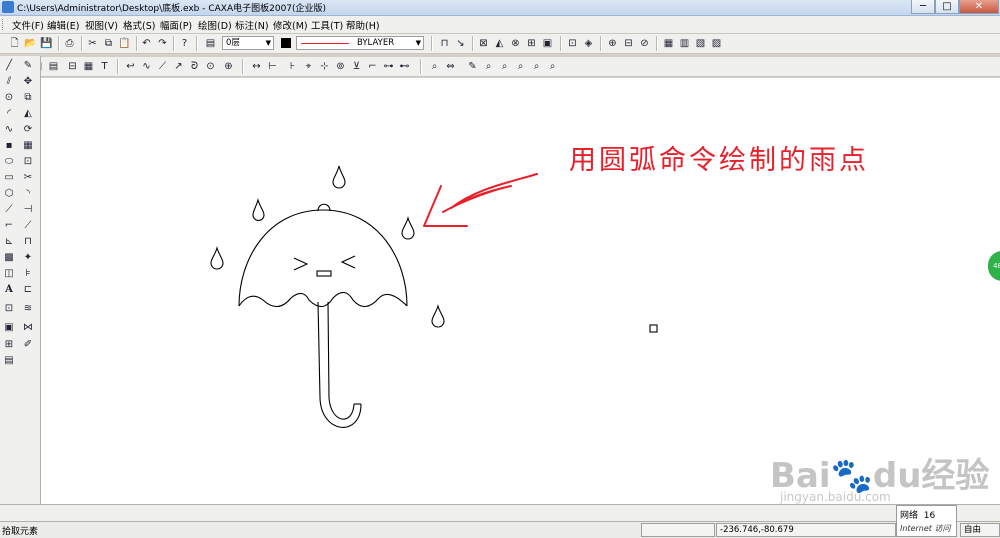 This screenshot has width=1000, height=538. I want to click on circle-icon: ⊙, so click(9, 98).